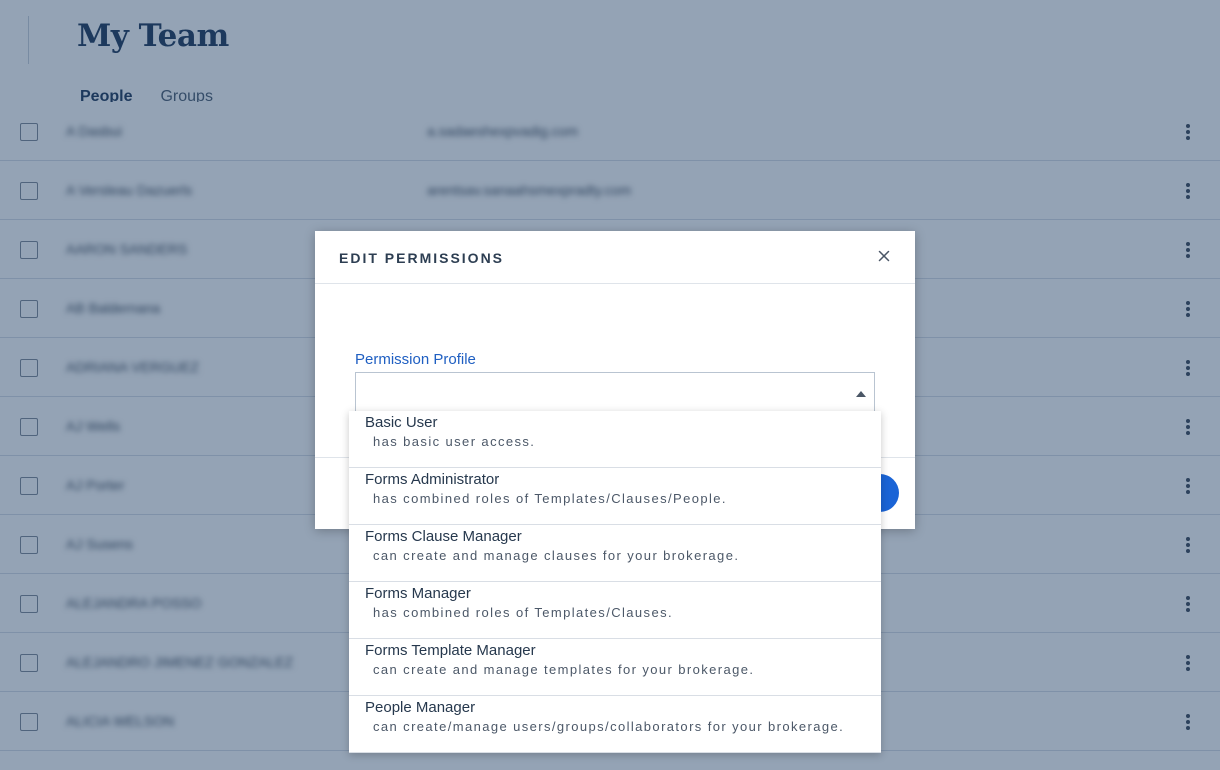 The image size is (1220, 770). What do you see at coordinates (418, 593) in the screenshot?
I see `option-title: Forms Manager` at bounding box center [418, 593].